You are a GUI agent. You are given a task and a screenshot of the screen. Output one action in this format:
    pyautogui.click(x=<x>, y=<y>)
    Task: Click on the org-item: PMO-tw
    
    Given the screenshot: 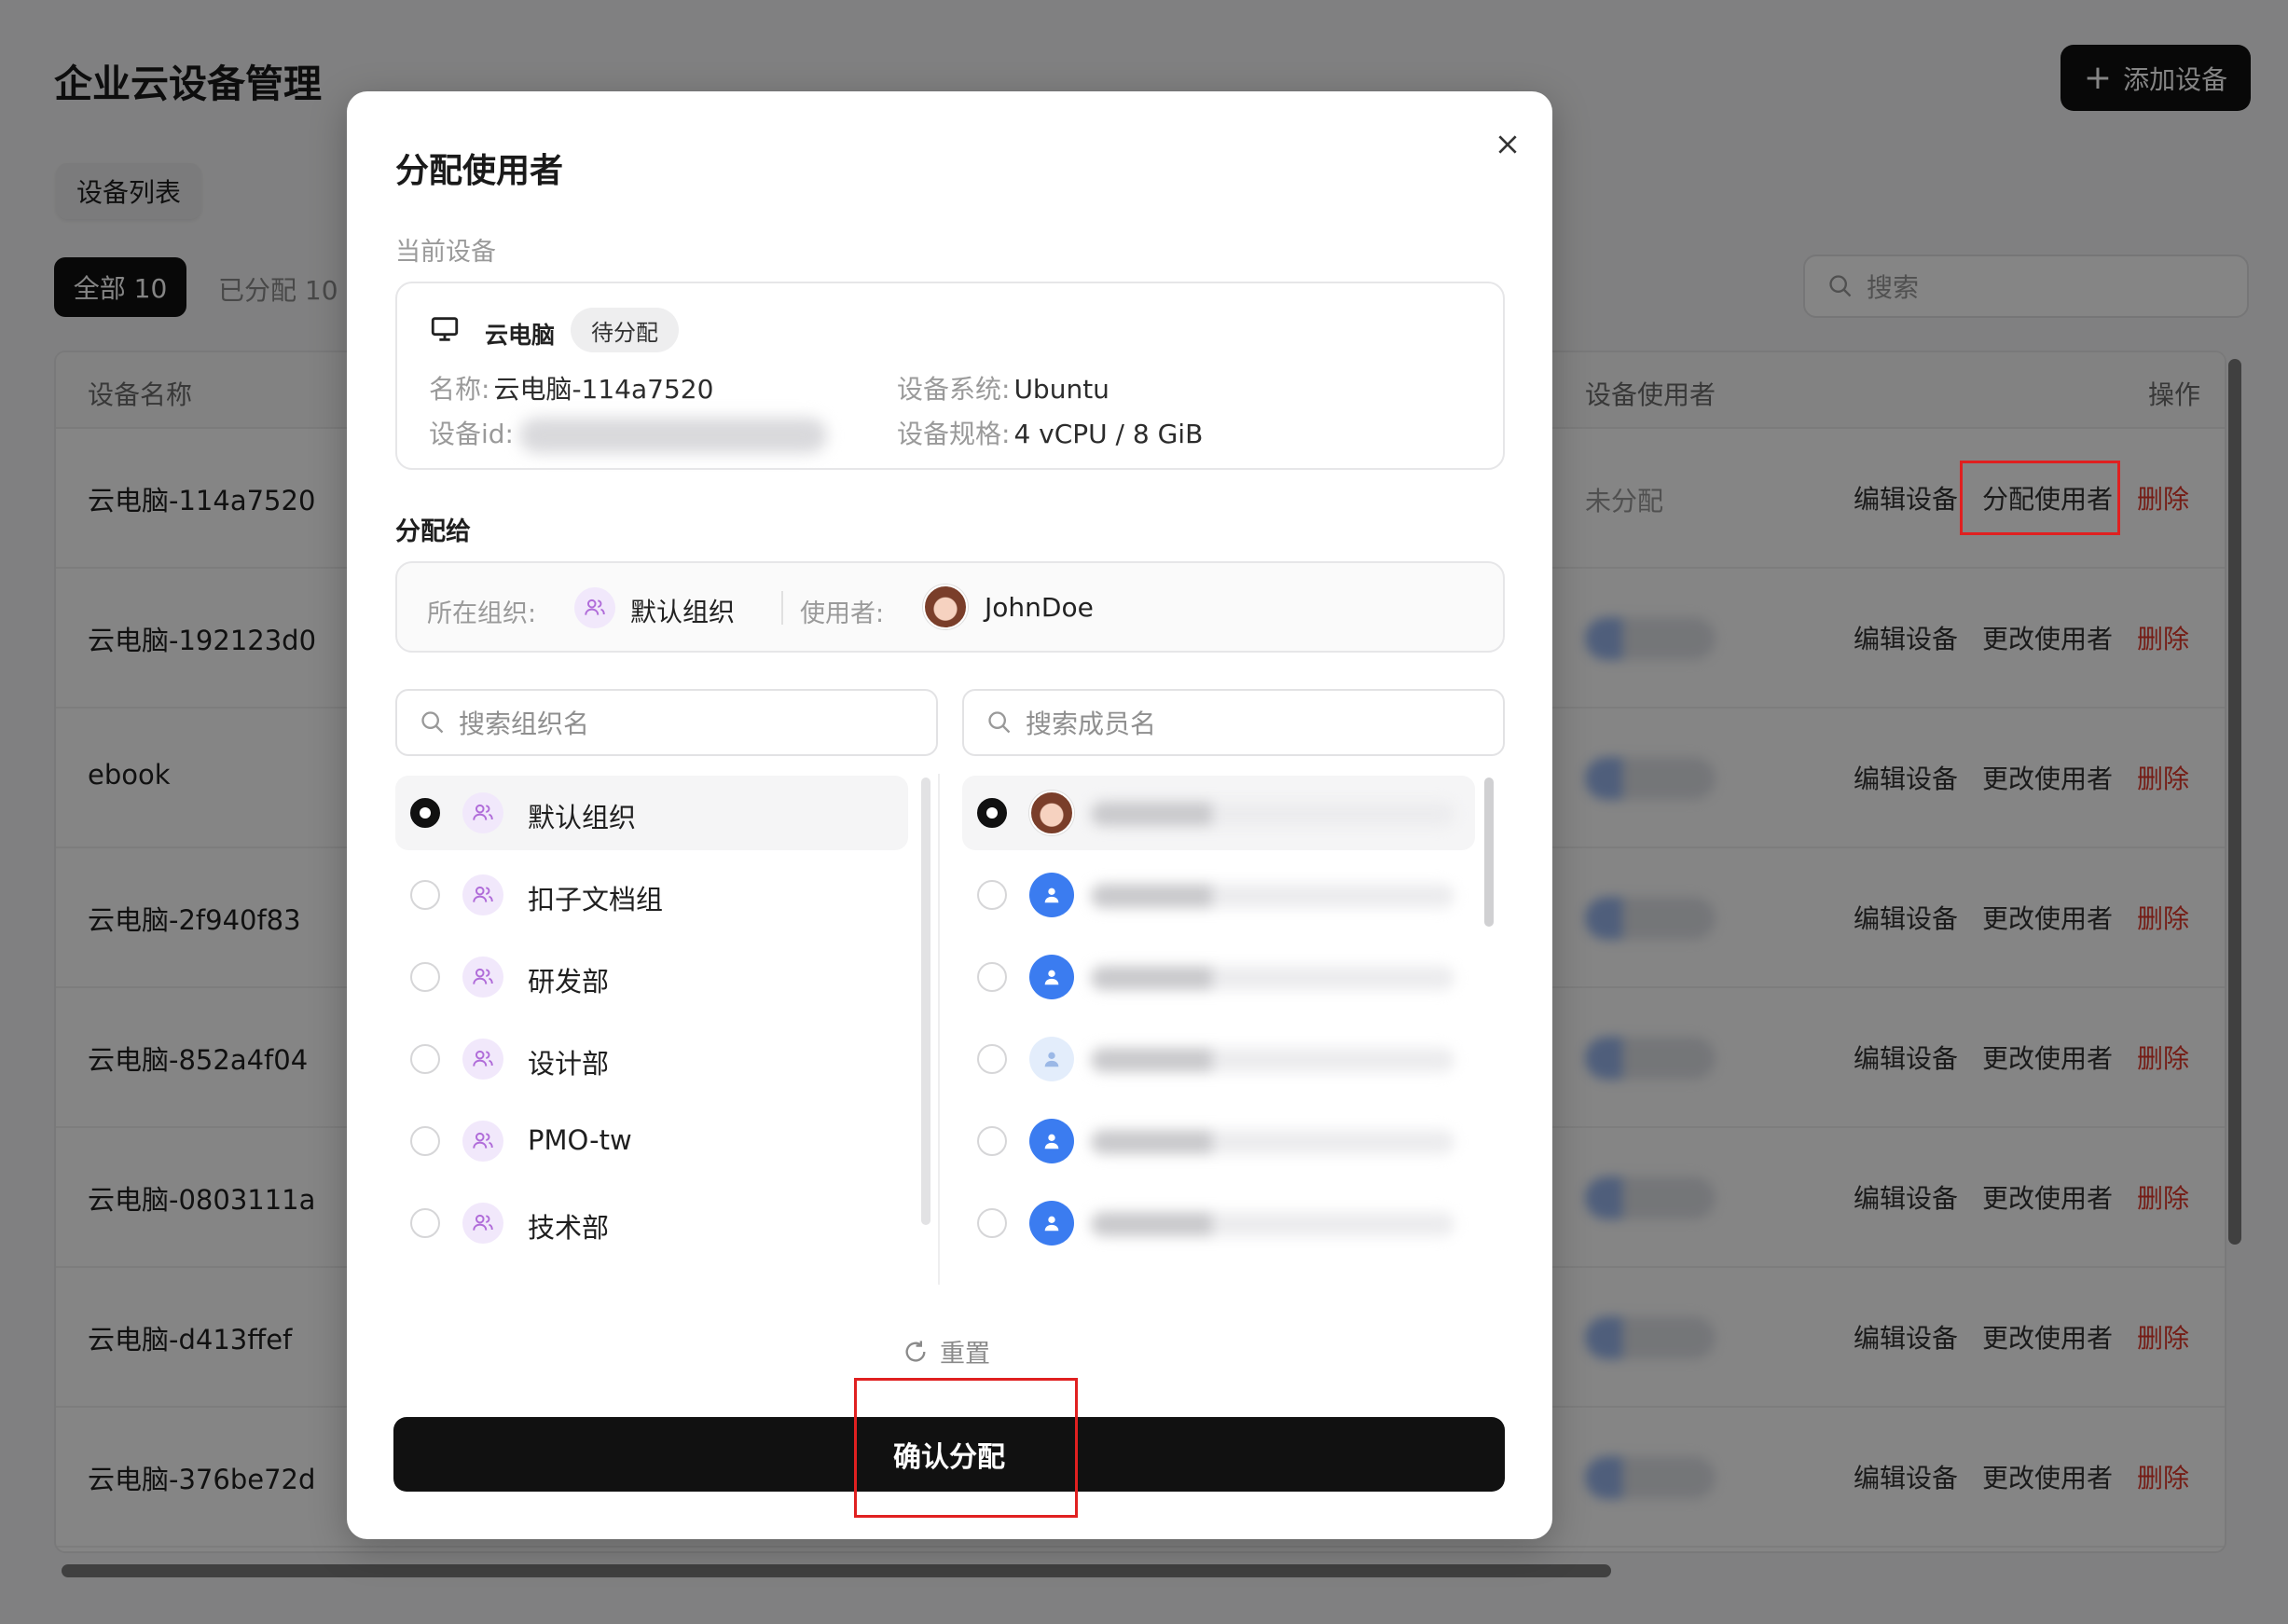 What is the action you would take?
    pyautogui.click(x=651, y=1141)
    